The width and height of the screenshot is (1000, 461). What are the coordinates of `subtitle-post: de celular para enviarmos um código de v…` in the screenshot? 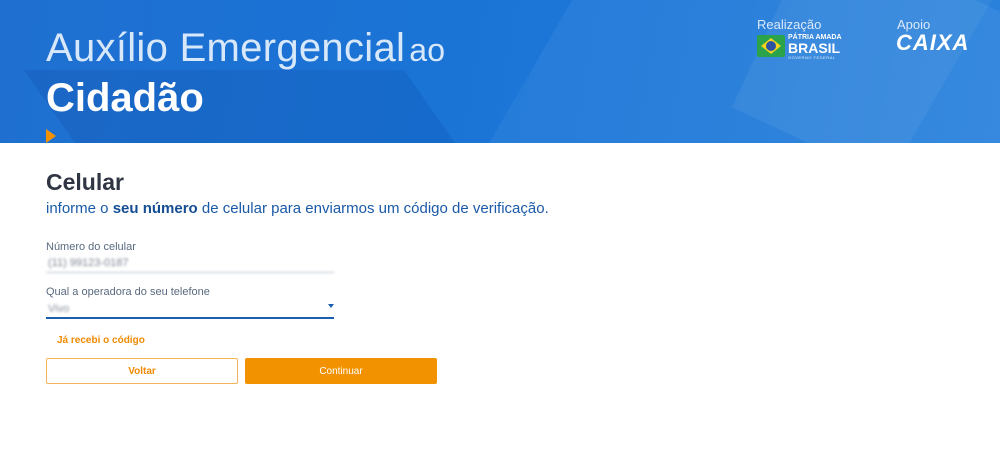 It's located at (373, 208).